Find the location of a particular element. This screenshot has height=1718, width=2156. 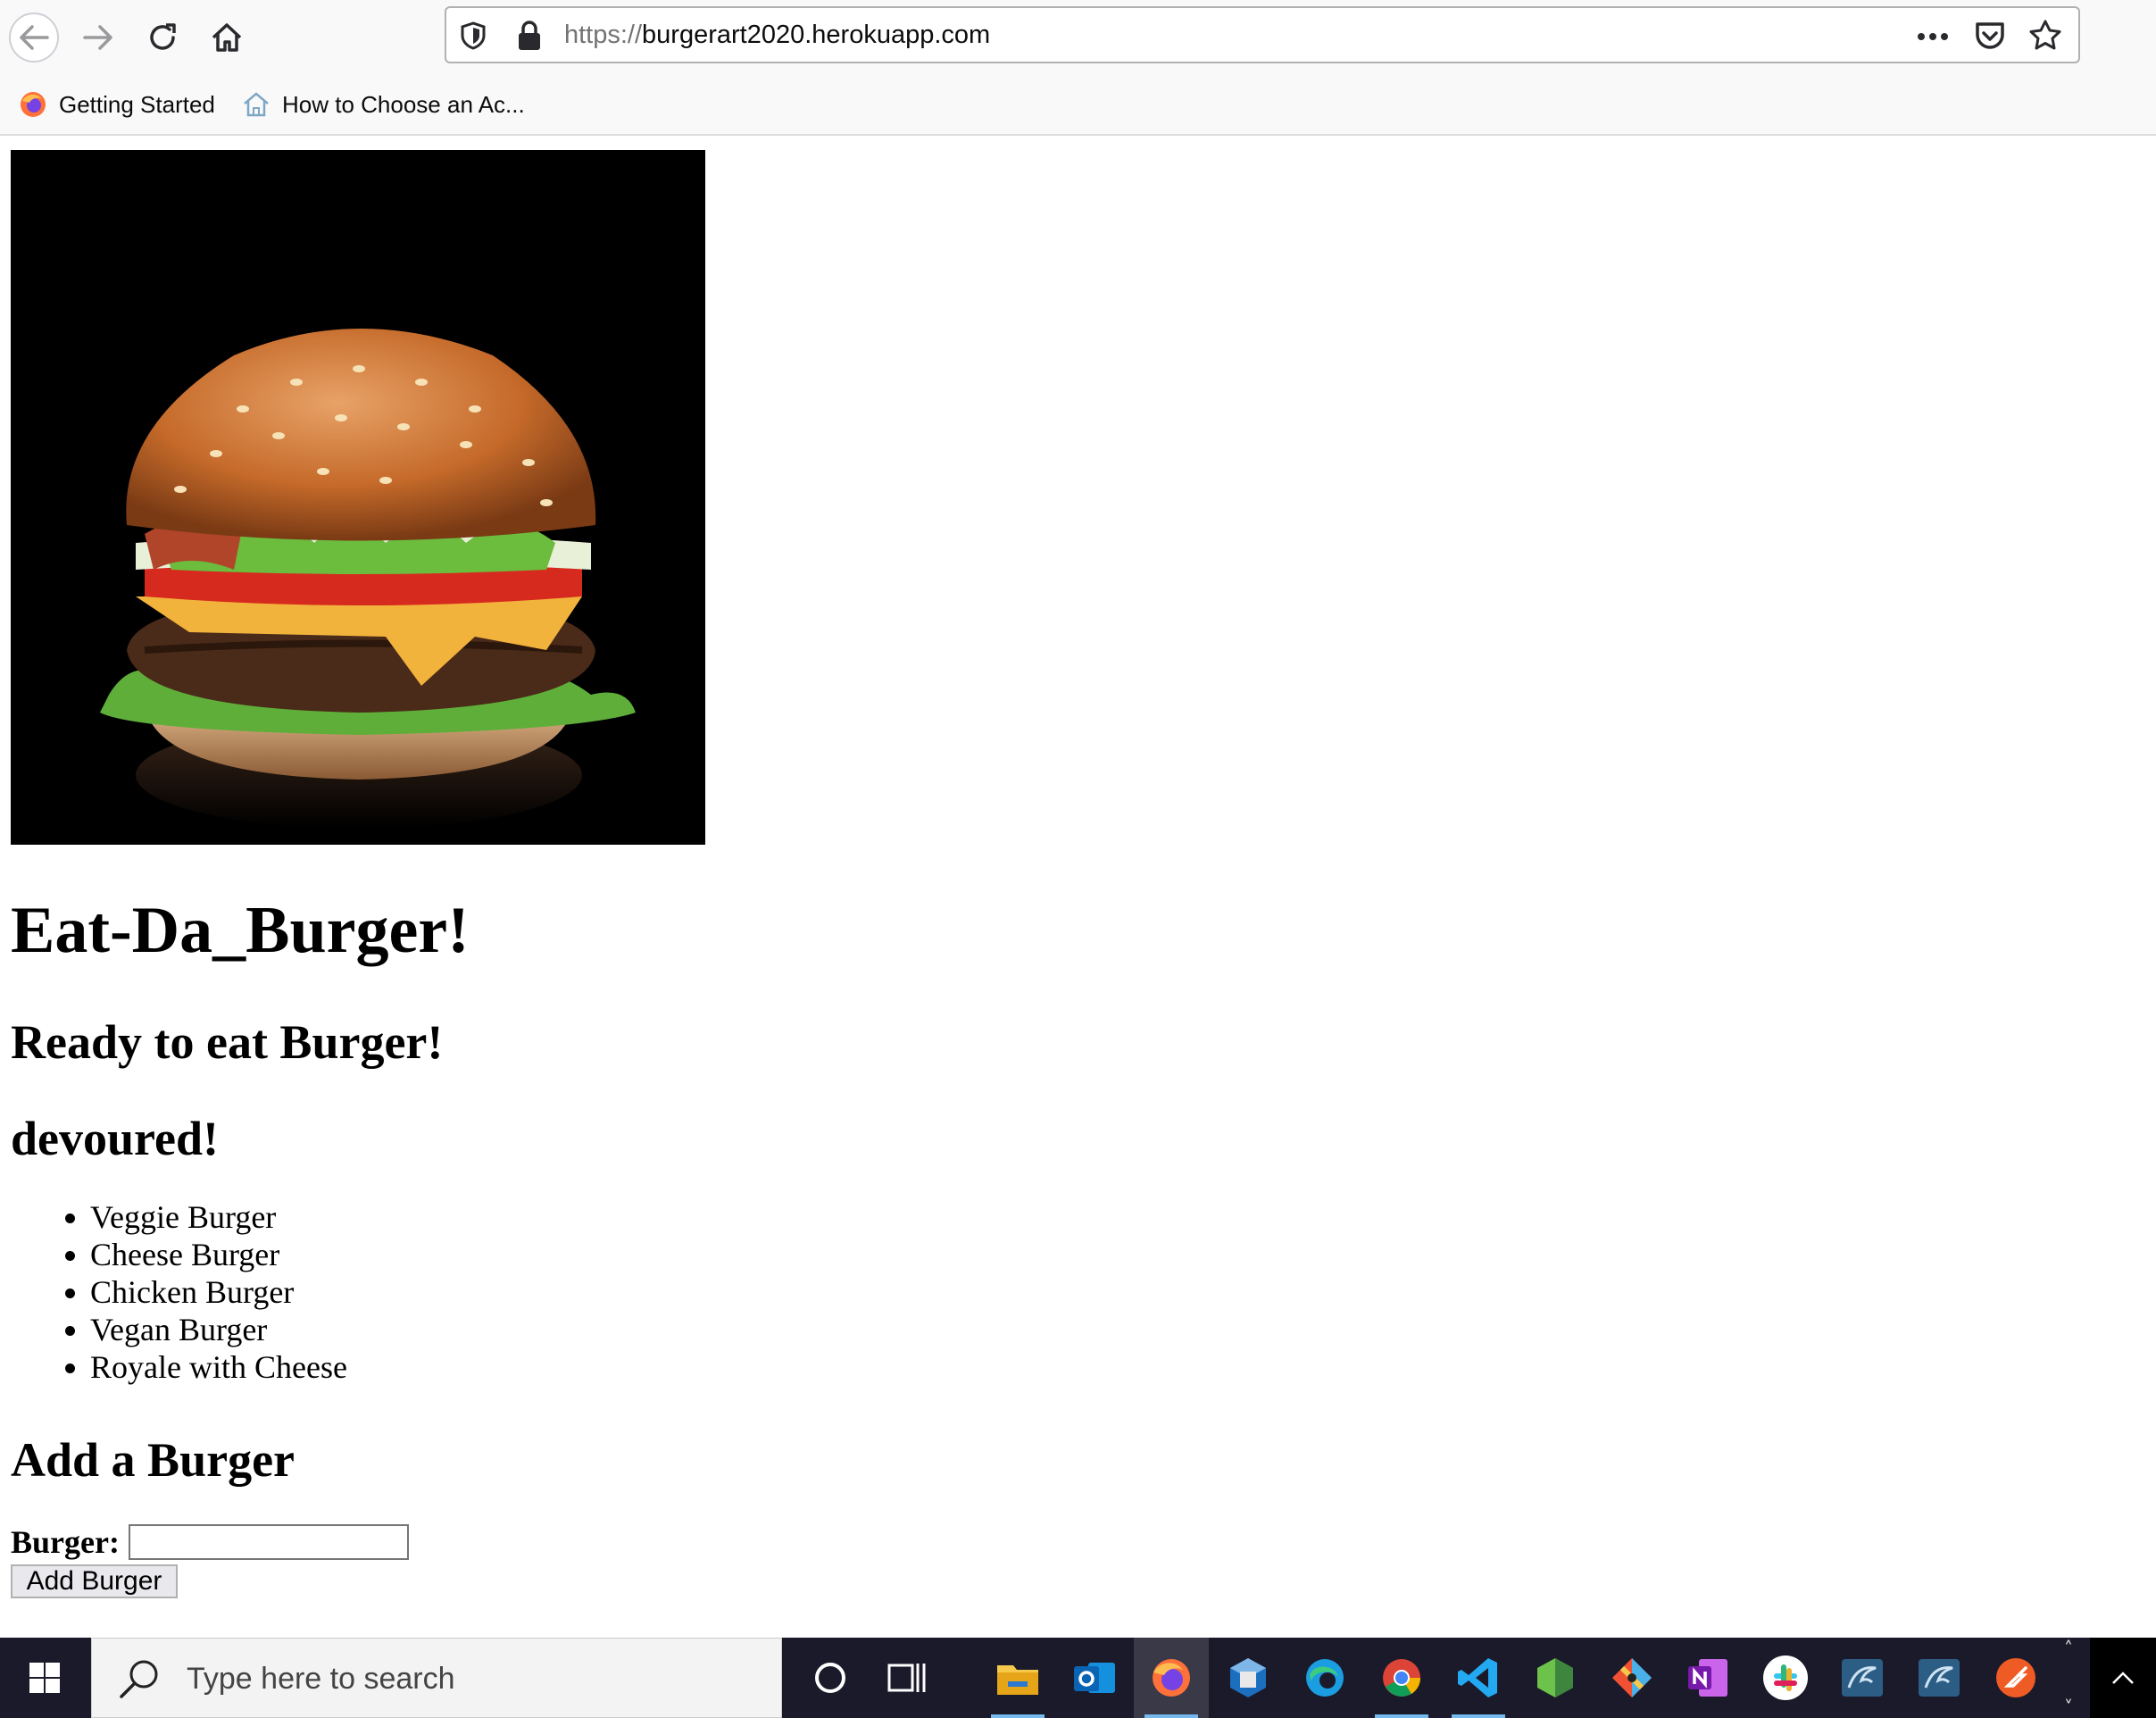

chrome-icon is located at coordinates (1401, 1678).